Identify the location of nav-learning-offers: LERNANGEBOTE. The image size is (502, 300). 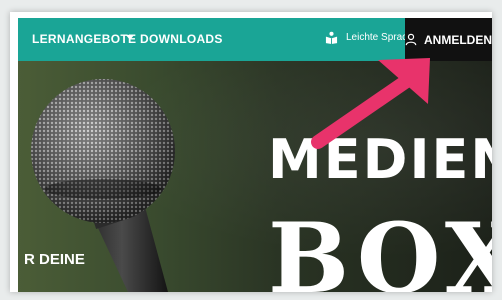
(84, 39).